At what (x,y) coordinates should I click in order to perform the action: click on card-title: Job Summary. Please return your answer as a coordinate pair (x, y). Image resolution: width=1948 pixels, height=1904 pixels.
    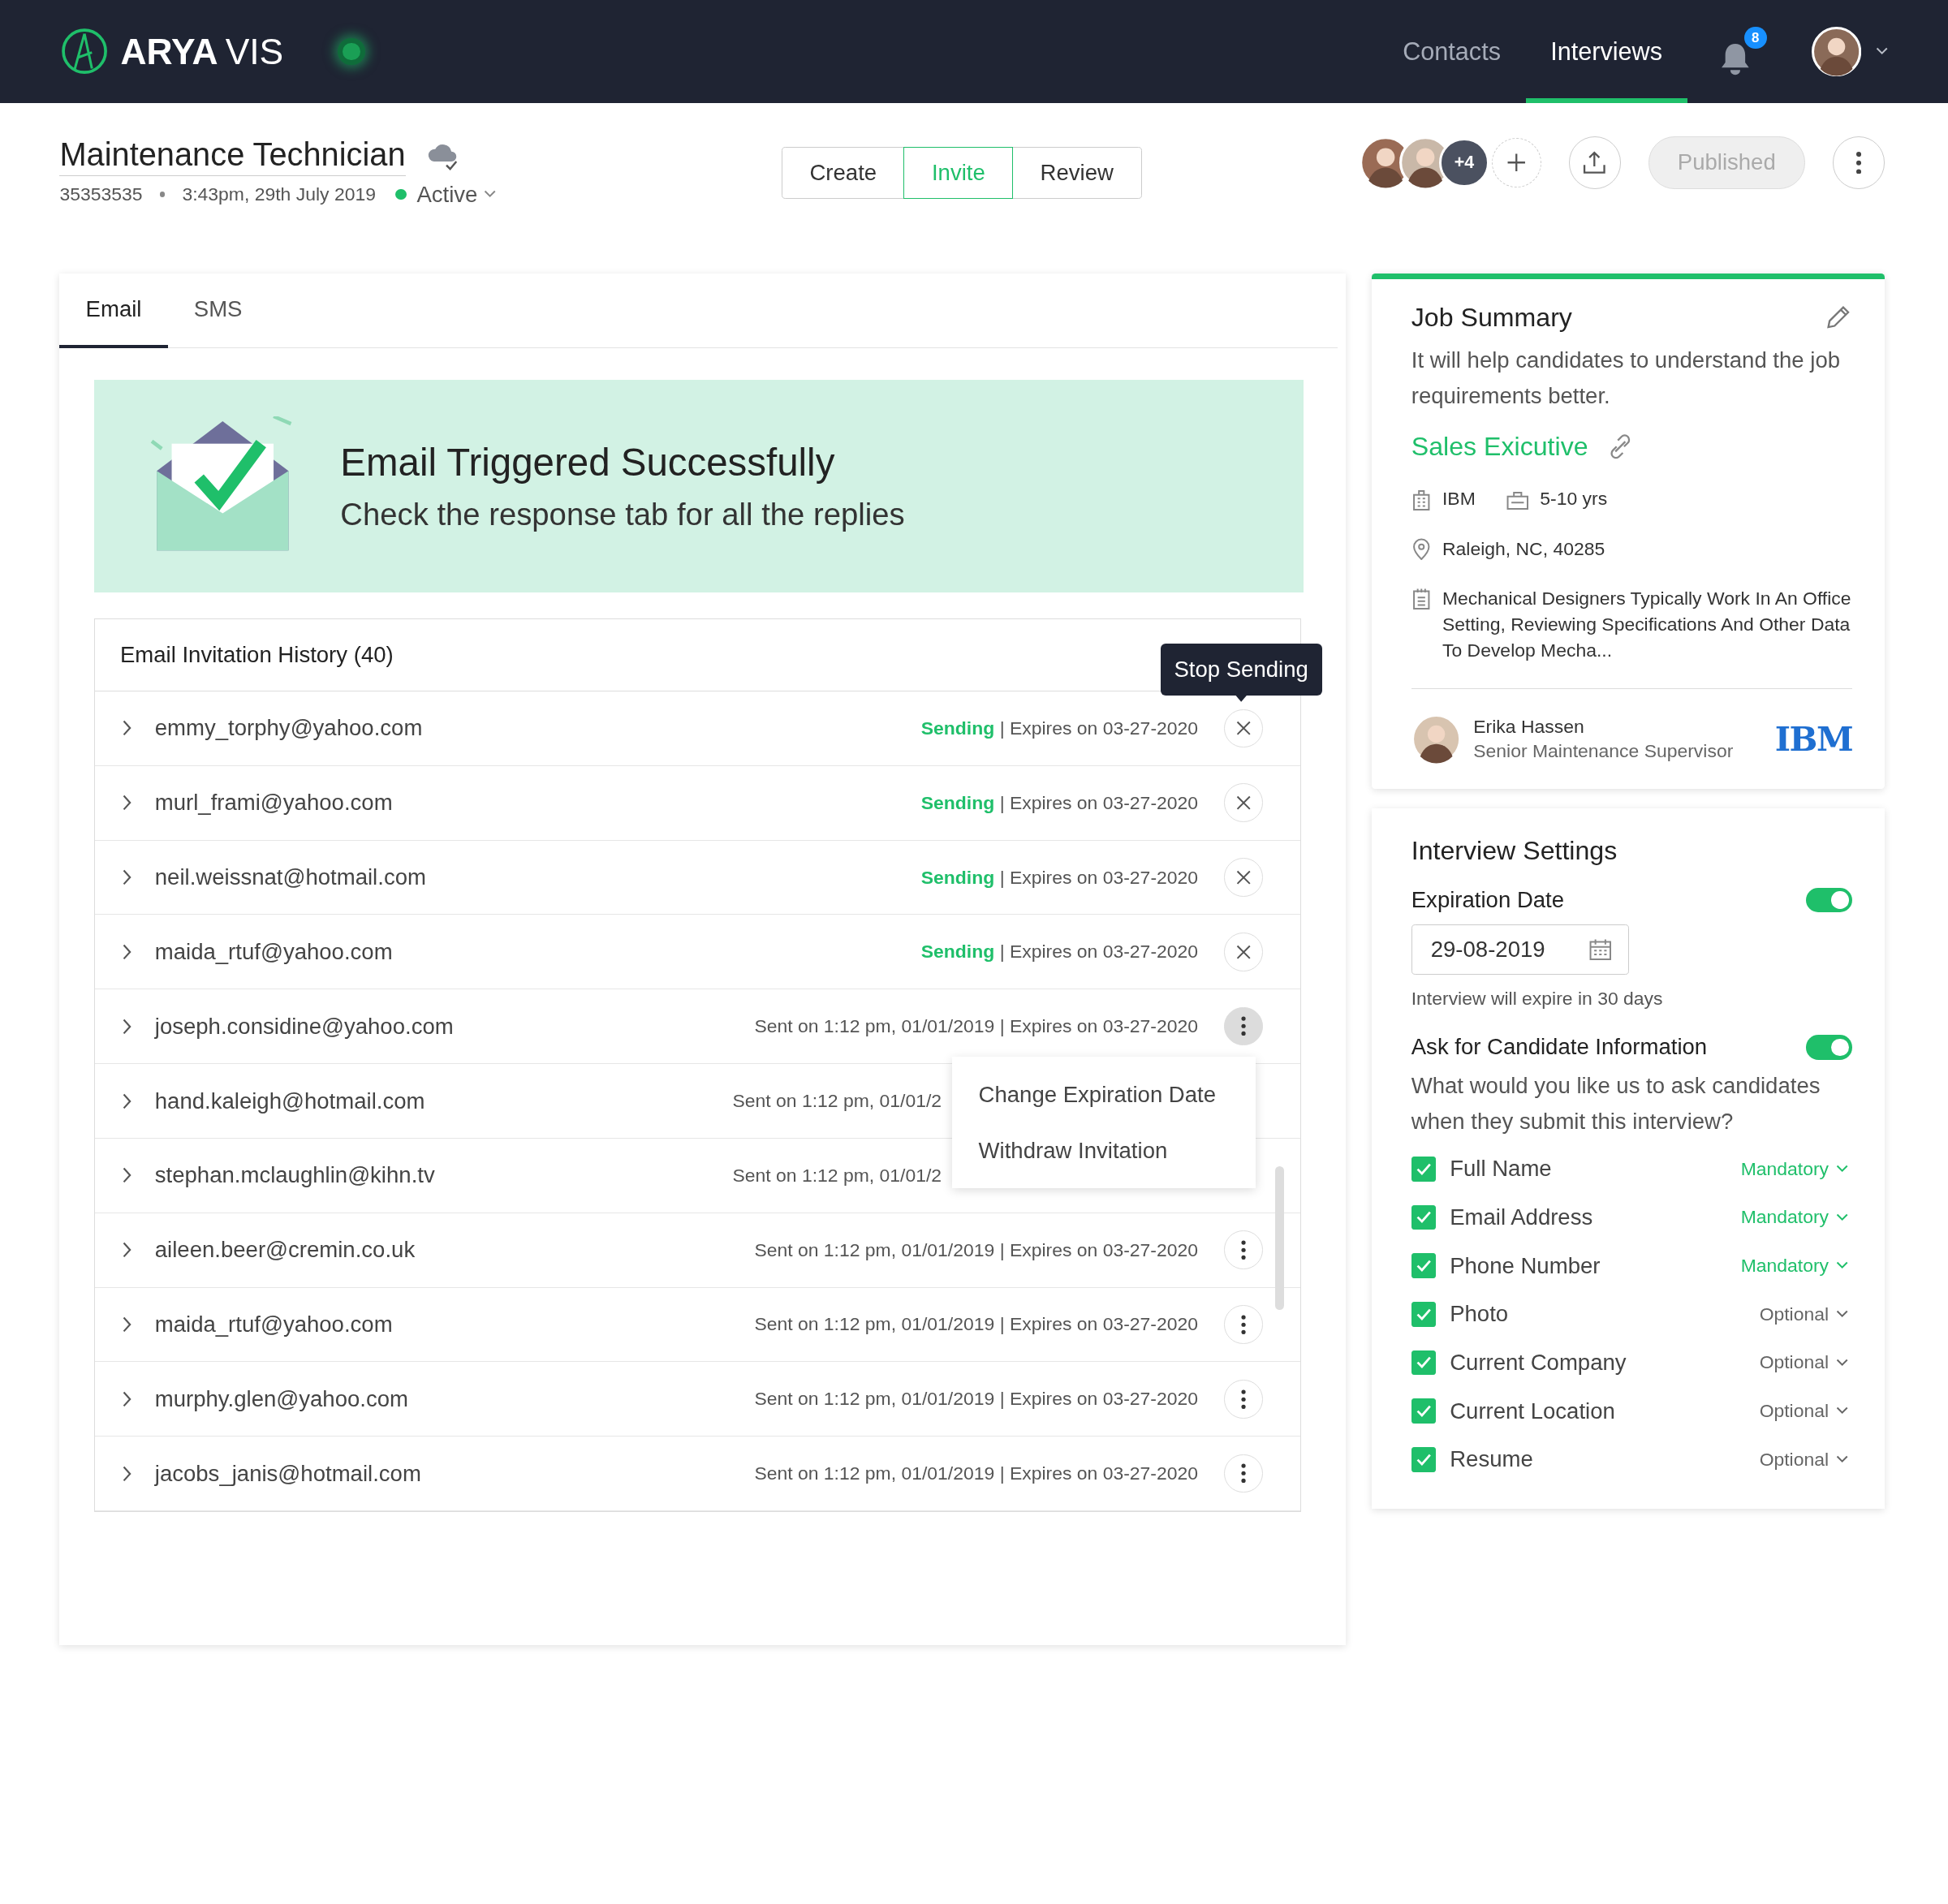
    Looking at the image, I should click on (1491, 318).